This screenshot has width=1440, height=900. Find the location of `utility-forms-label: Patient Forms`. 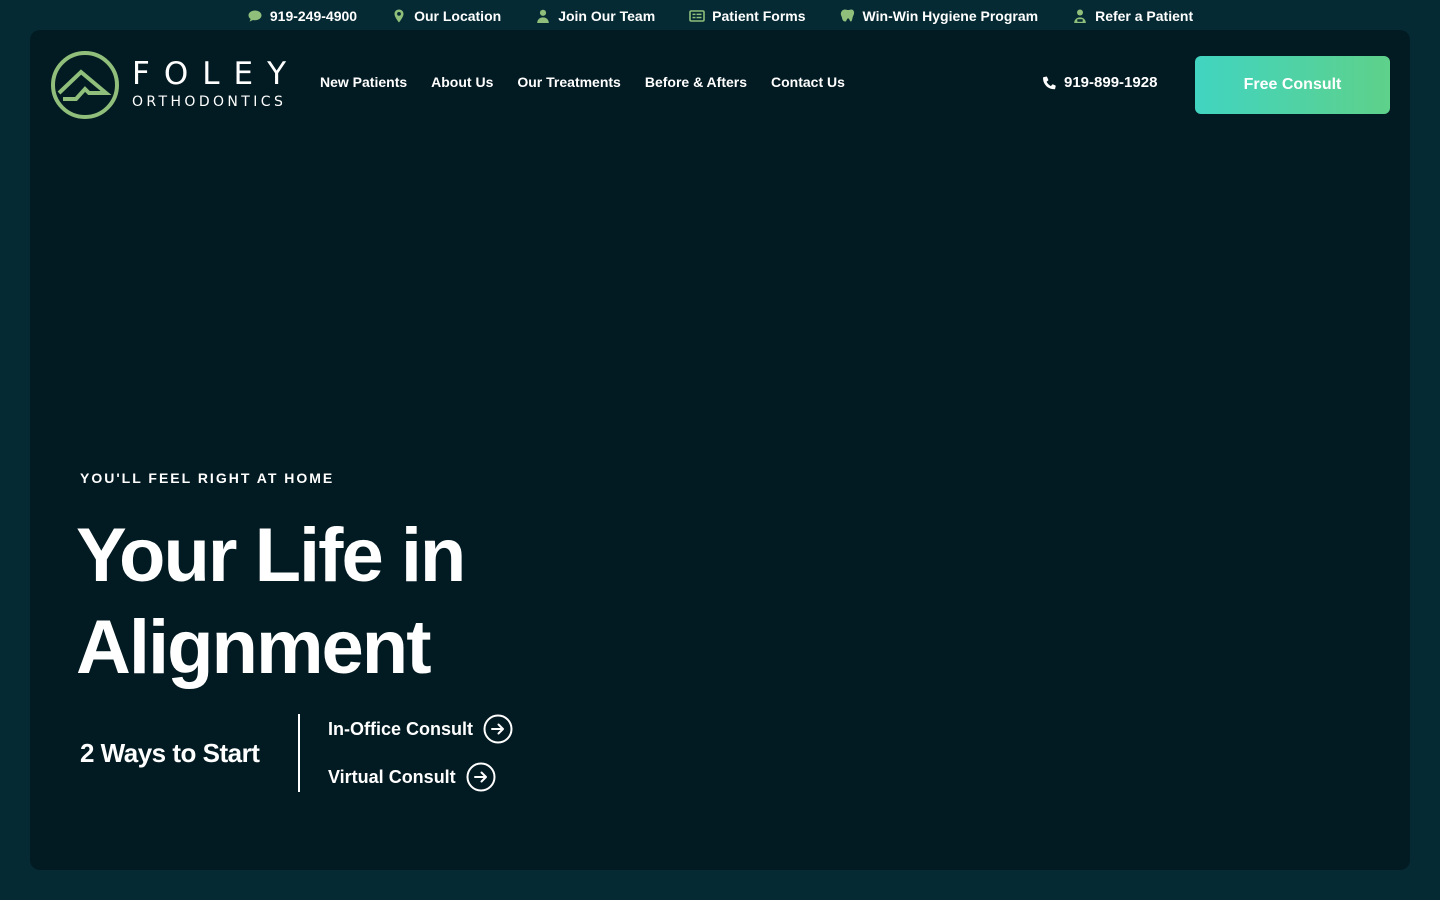

utility-forms-label: Patient Forms is located at coordinates (759, 16).